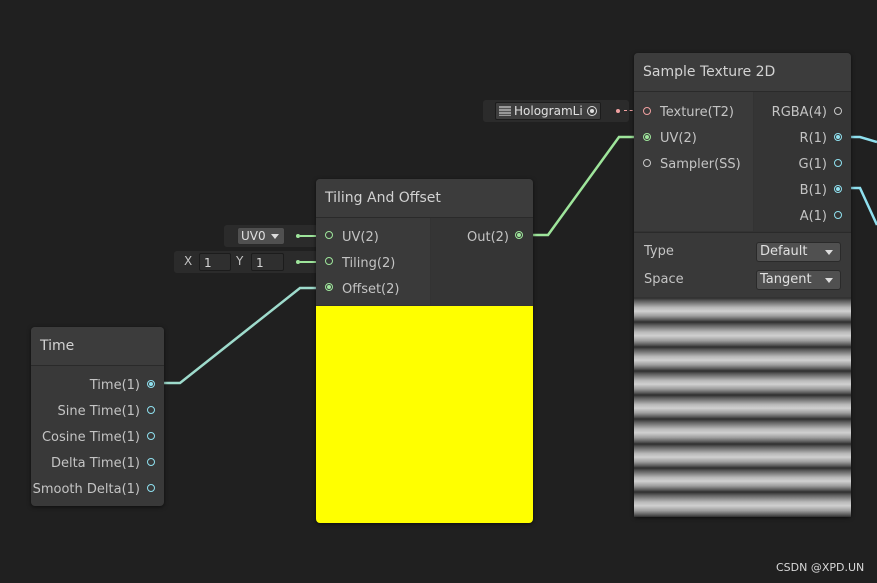 This screenshot has width=877, height=583. Describe the element at coordinates (246, 262) in the screenshot. I see `tiling-xy-pill: X 1 Y 1` at that location.